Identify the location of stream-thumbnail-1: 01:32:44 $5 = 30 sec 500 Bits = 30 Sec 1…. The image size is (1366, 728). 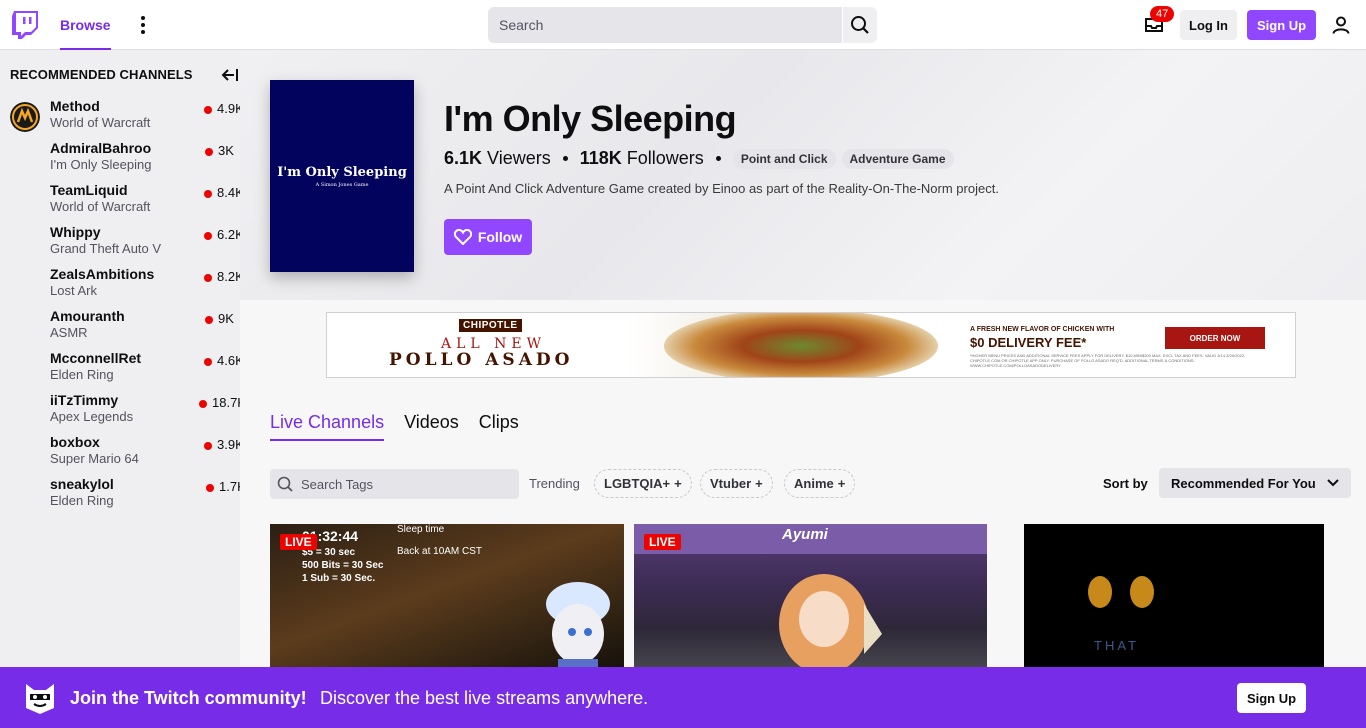
(447, 599).